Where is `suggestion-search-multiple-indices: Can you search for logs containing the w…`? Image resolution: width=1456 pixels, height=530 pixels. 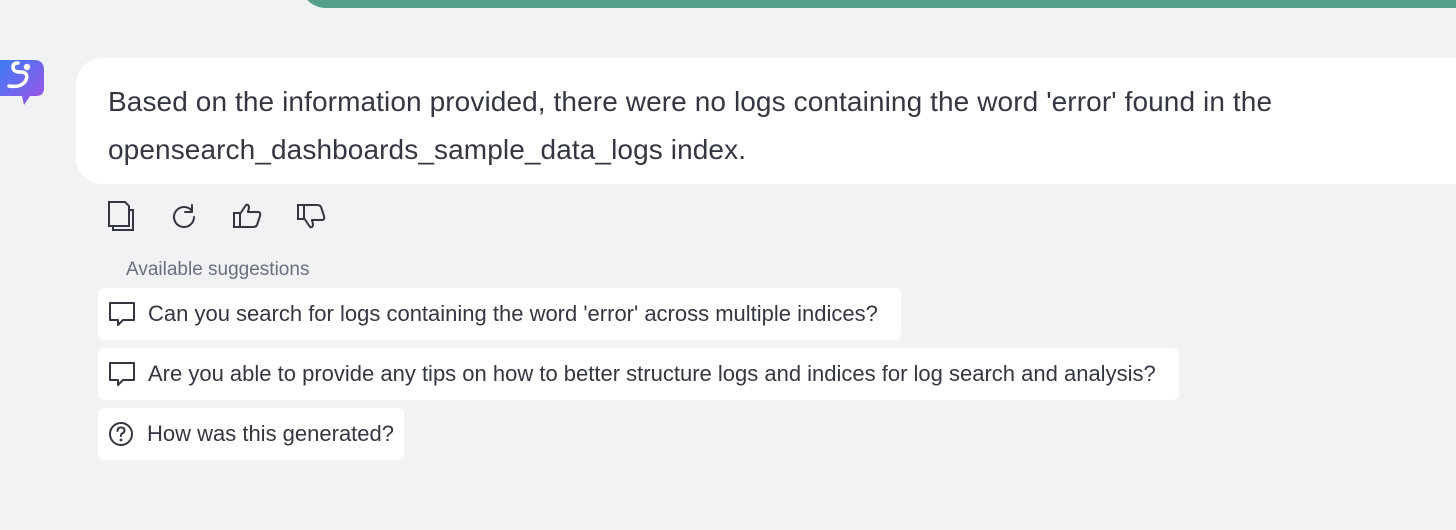 suggestion-search-multiple-indices: Can you search for logs containing the w… is located at coordinates (499, 314).